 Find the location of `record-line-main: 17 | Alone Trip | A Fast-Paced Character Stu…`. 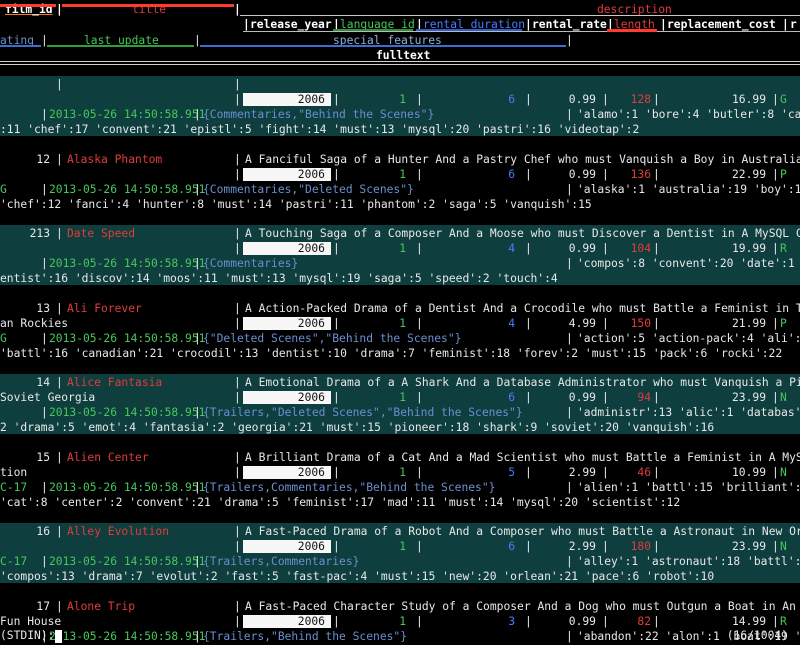

record-line-main: 17 | Alone Trip | A Fast-Paced Character Stu… is located at coordinates (400, 606).